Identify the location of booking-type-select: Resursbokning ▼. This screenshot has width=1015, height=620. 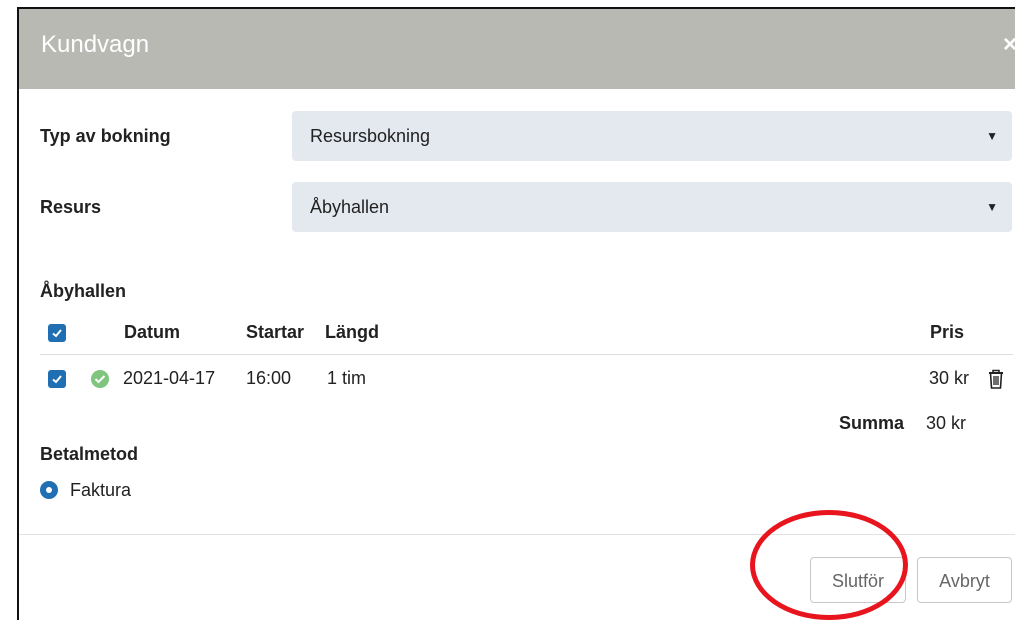
(652, 136).